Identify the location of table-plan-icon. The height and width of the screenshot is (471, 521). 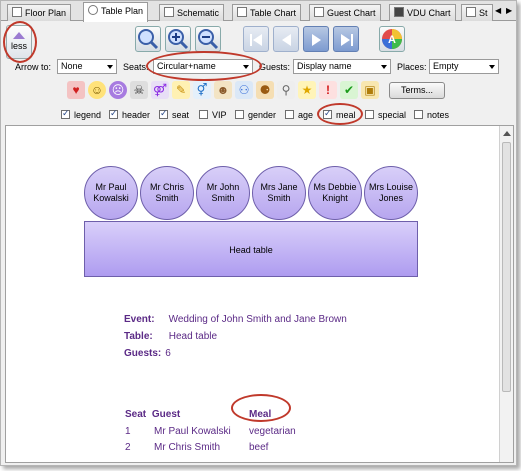
(93, 10).